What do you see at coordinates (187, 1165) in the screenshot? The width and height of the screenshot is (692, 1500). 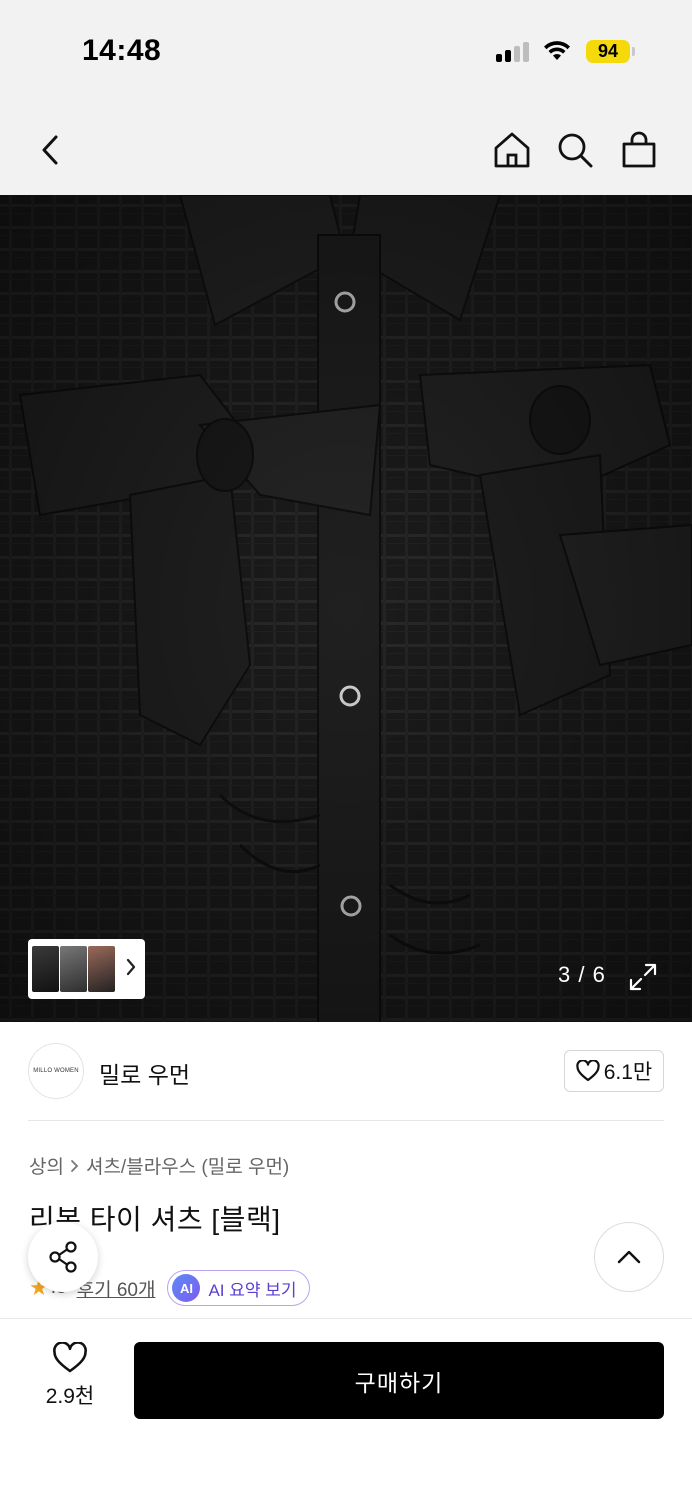 I see `breadcrumb-item: 셔츠/블라우스 (밀로 우먼)` at bounding box center [187, 1165].